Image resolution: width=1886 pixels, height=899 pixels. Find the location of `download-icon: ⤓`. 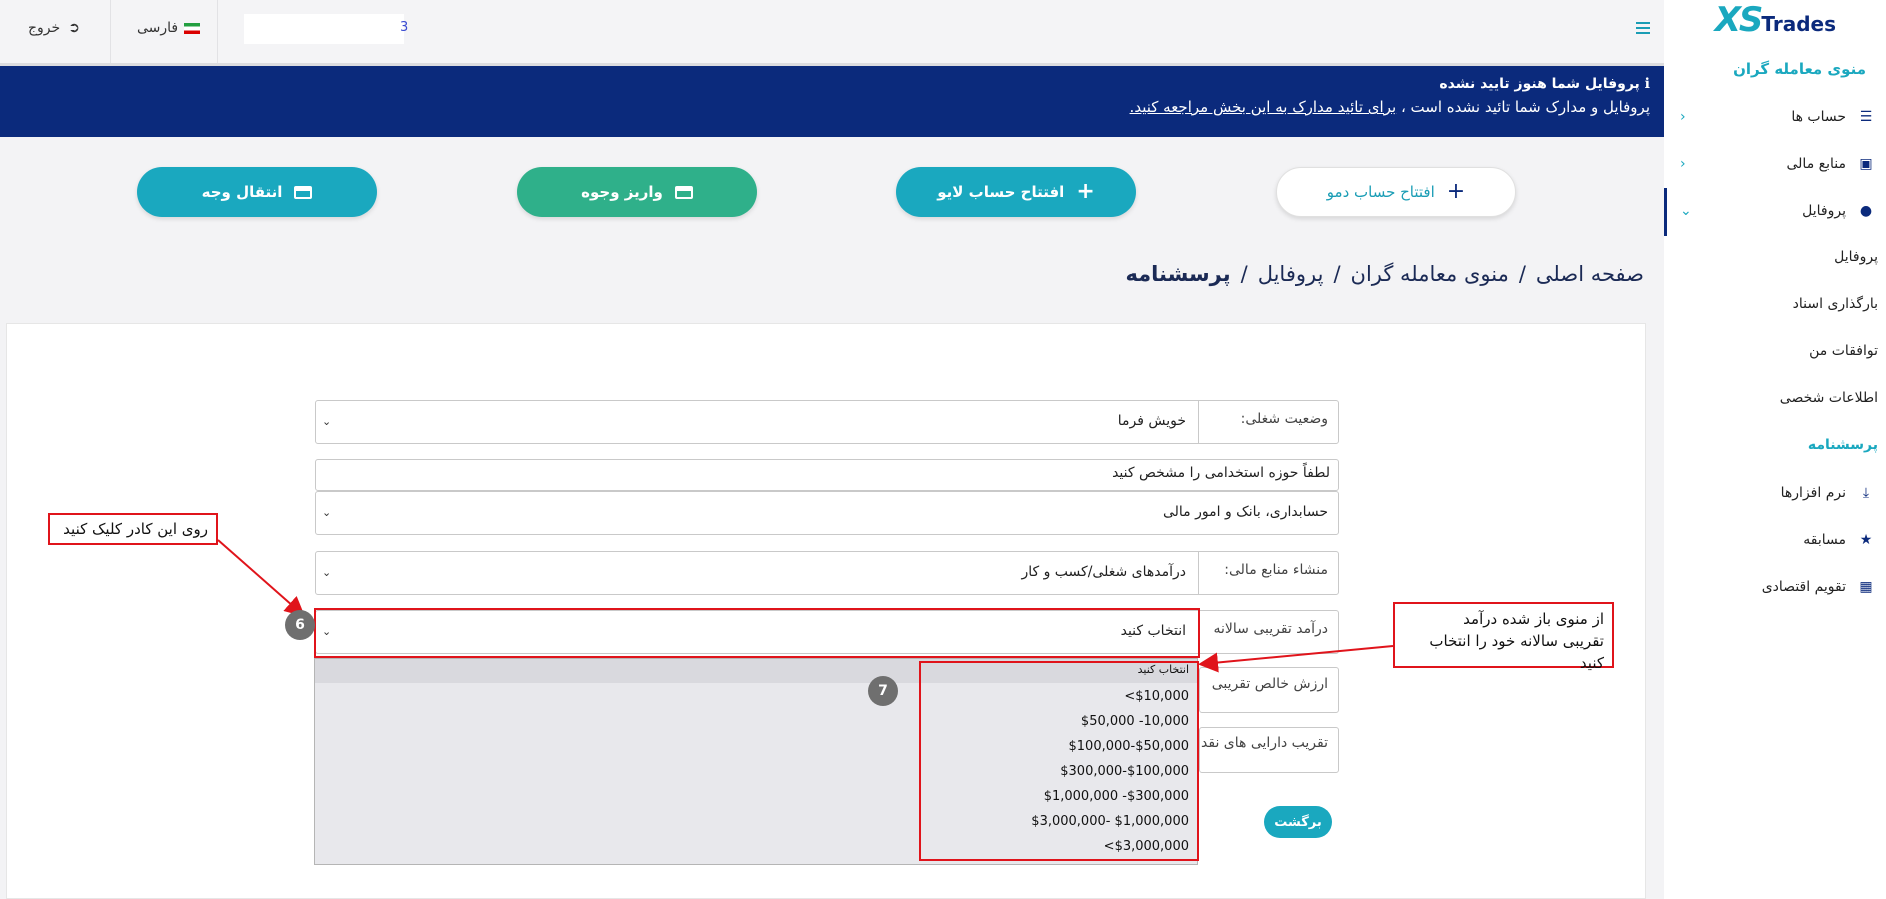

download-icon: ⤓ is located at coordinates (1866, 493).